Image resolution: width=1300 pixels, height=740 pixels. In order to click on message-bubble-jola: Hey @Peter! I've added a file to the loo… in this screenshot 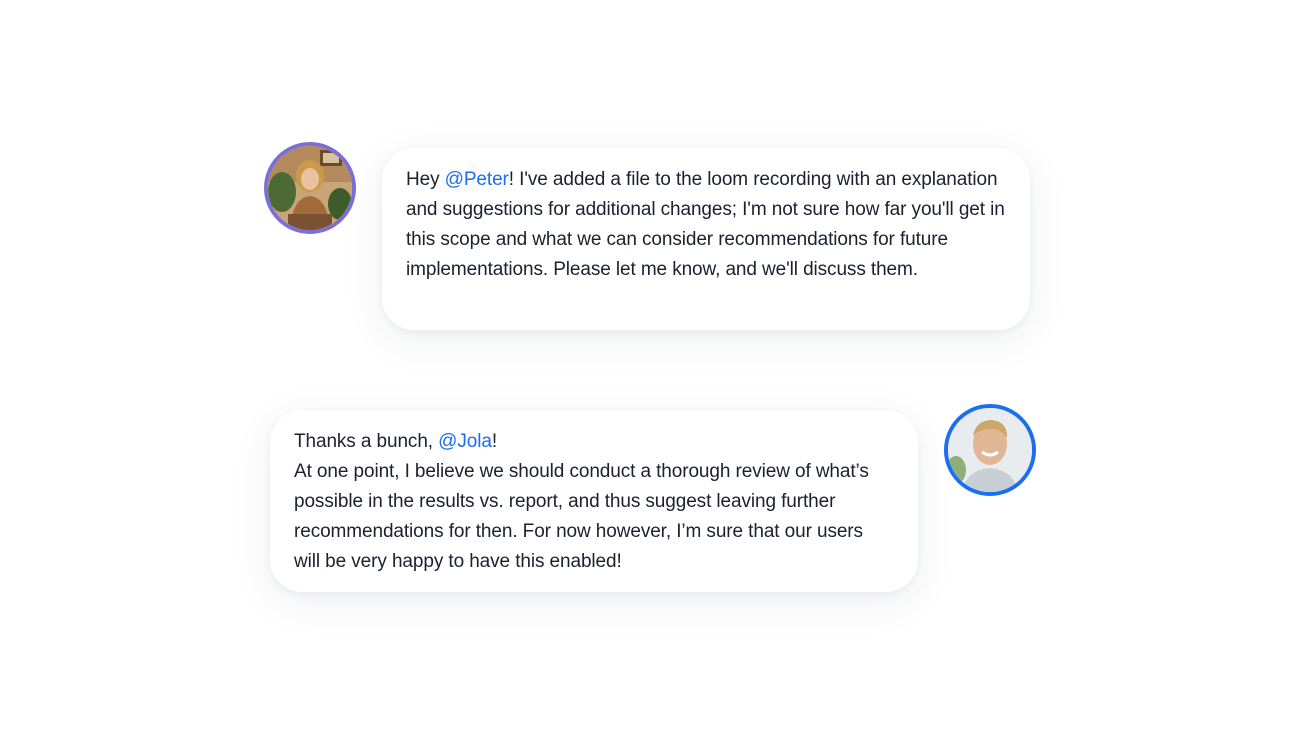, I will do `click(706, 239)`.